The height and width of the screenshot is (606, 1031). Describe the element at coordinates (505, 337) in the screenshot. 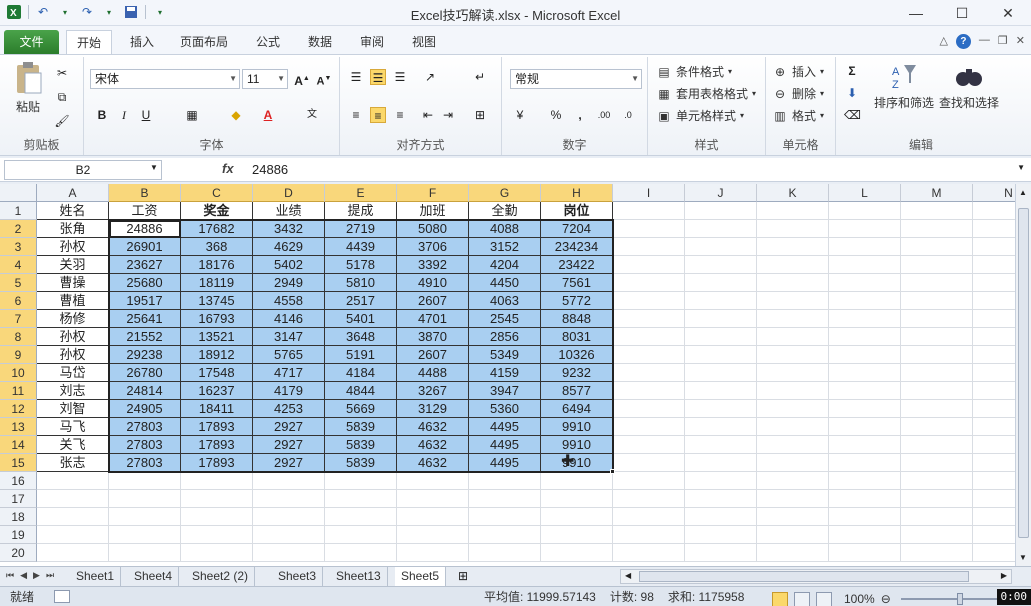

I see `table-cell: 2856` at that location.